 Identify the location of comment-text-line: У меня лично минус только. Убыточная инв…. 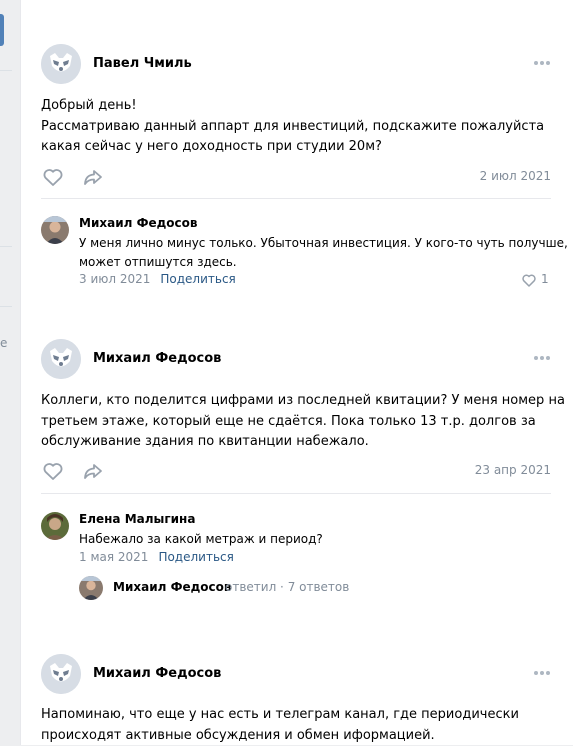
(319, 243).